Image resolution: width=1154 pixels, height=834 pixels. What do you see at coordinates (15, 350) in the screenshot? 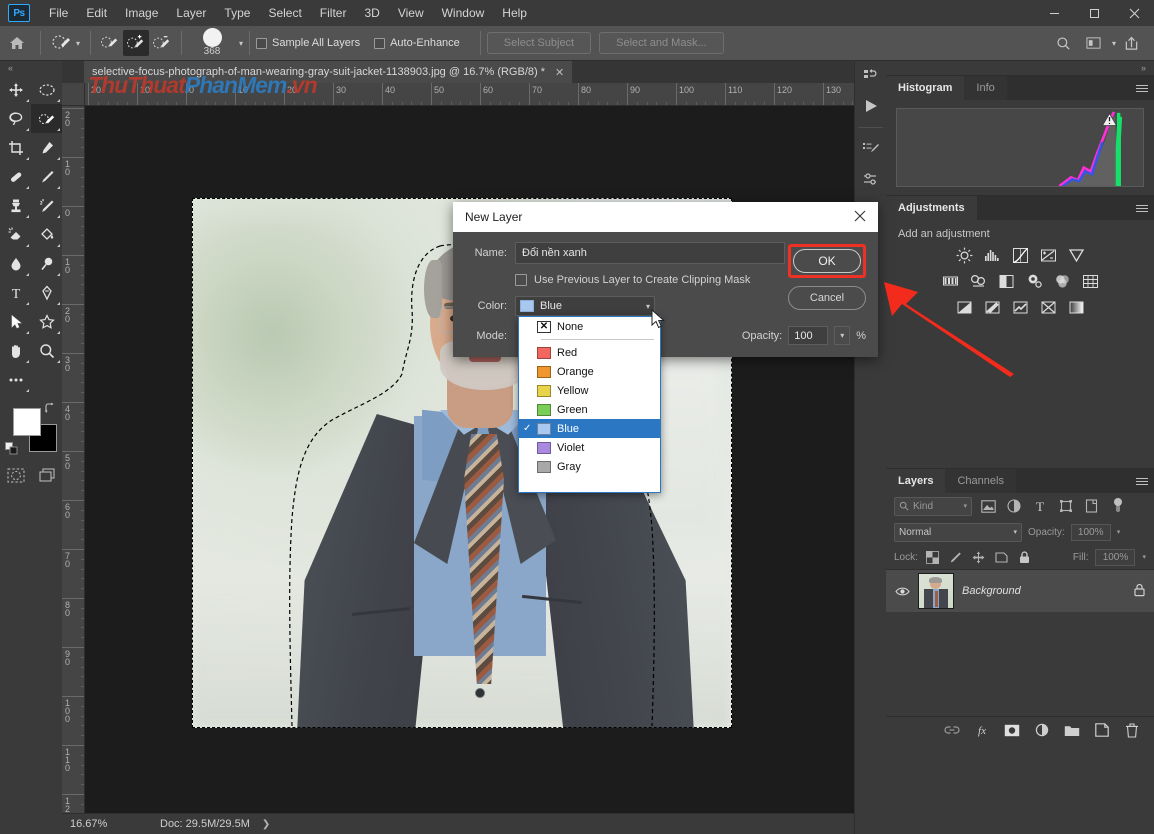
I see `hand-tool` at bounding box center [15, 350].